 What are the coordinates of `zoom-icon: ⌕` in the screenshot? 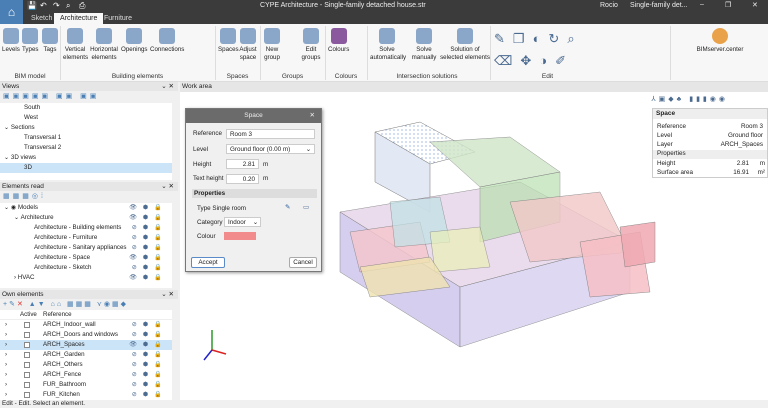 It's located at (575, 38).